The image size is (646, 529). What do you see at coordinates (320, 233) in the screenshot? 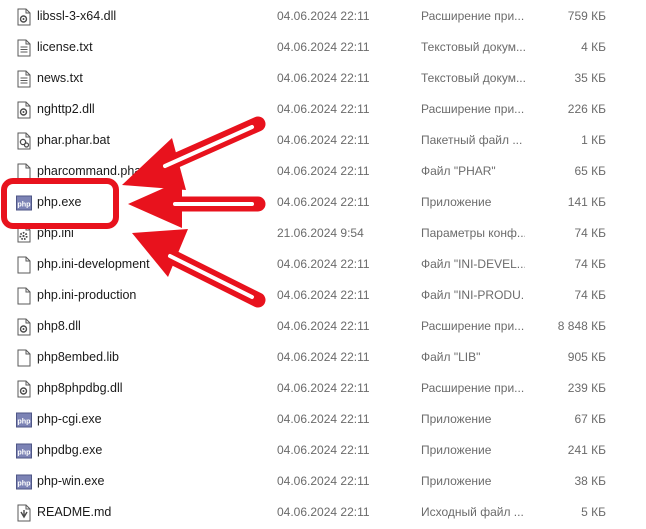
I see `file-date-modified: 21.06.2024 9:54` at bounding box center [320, 233].